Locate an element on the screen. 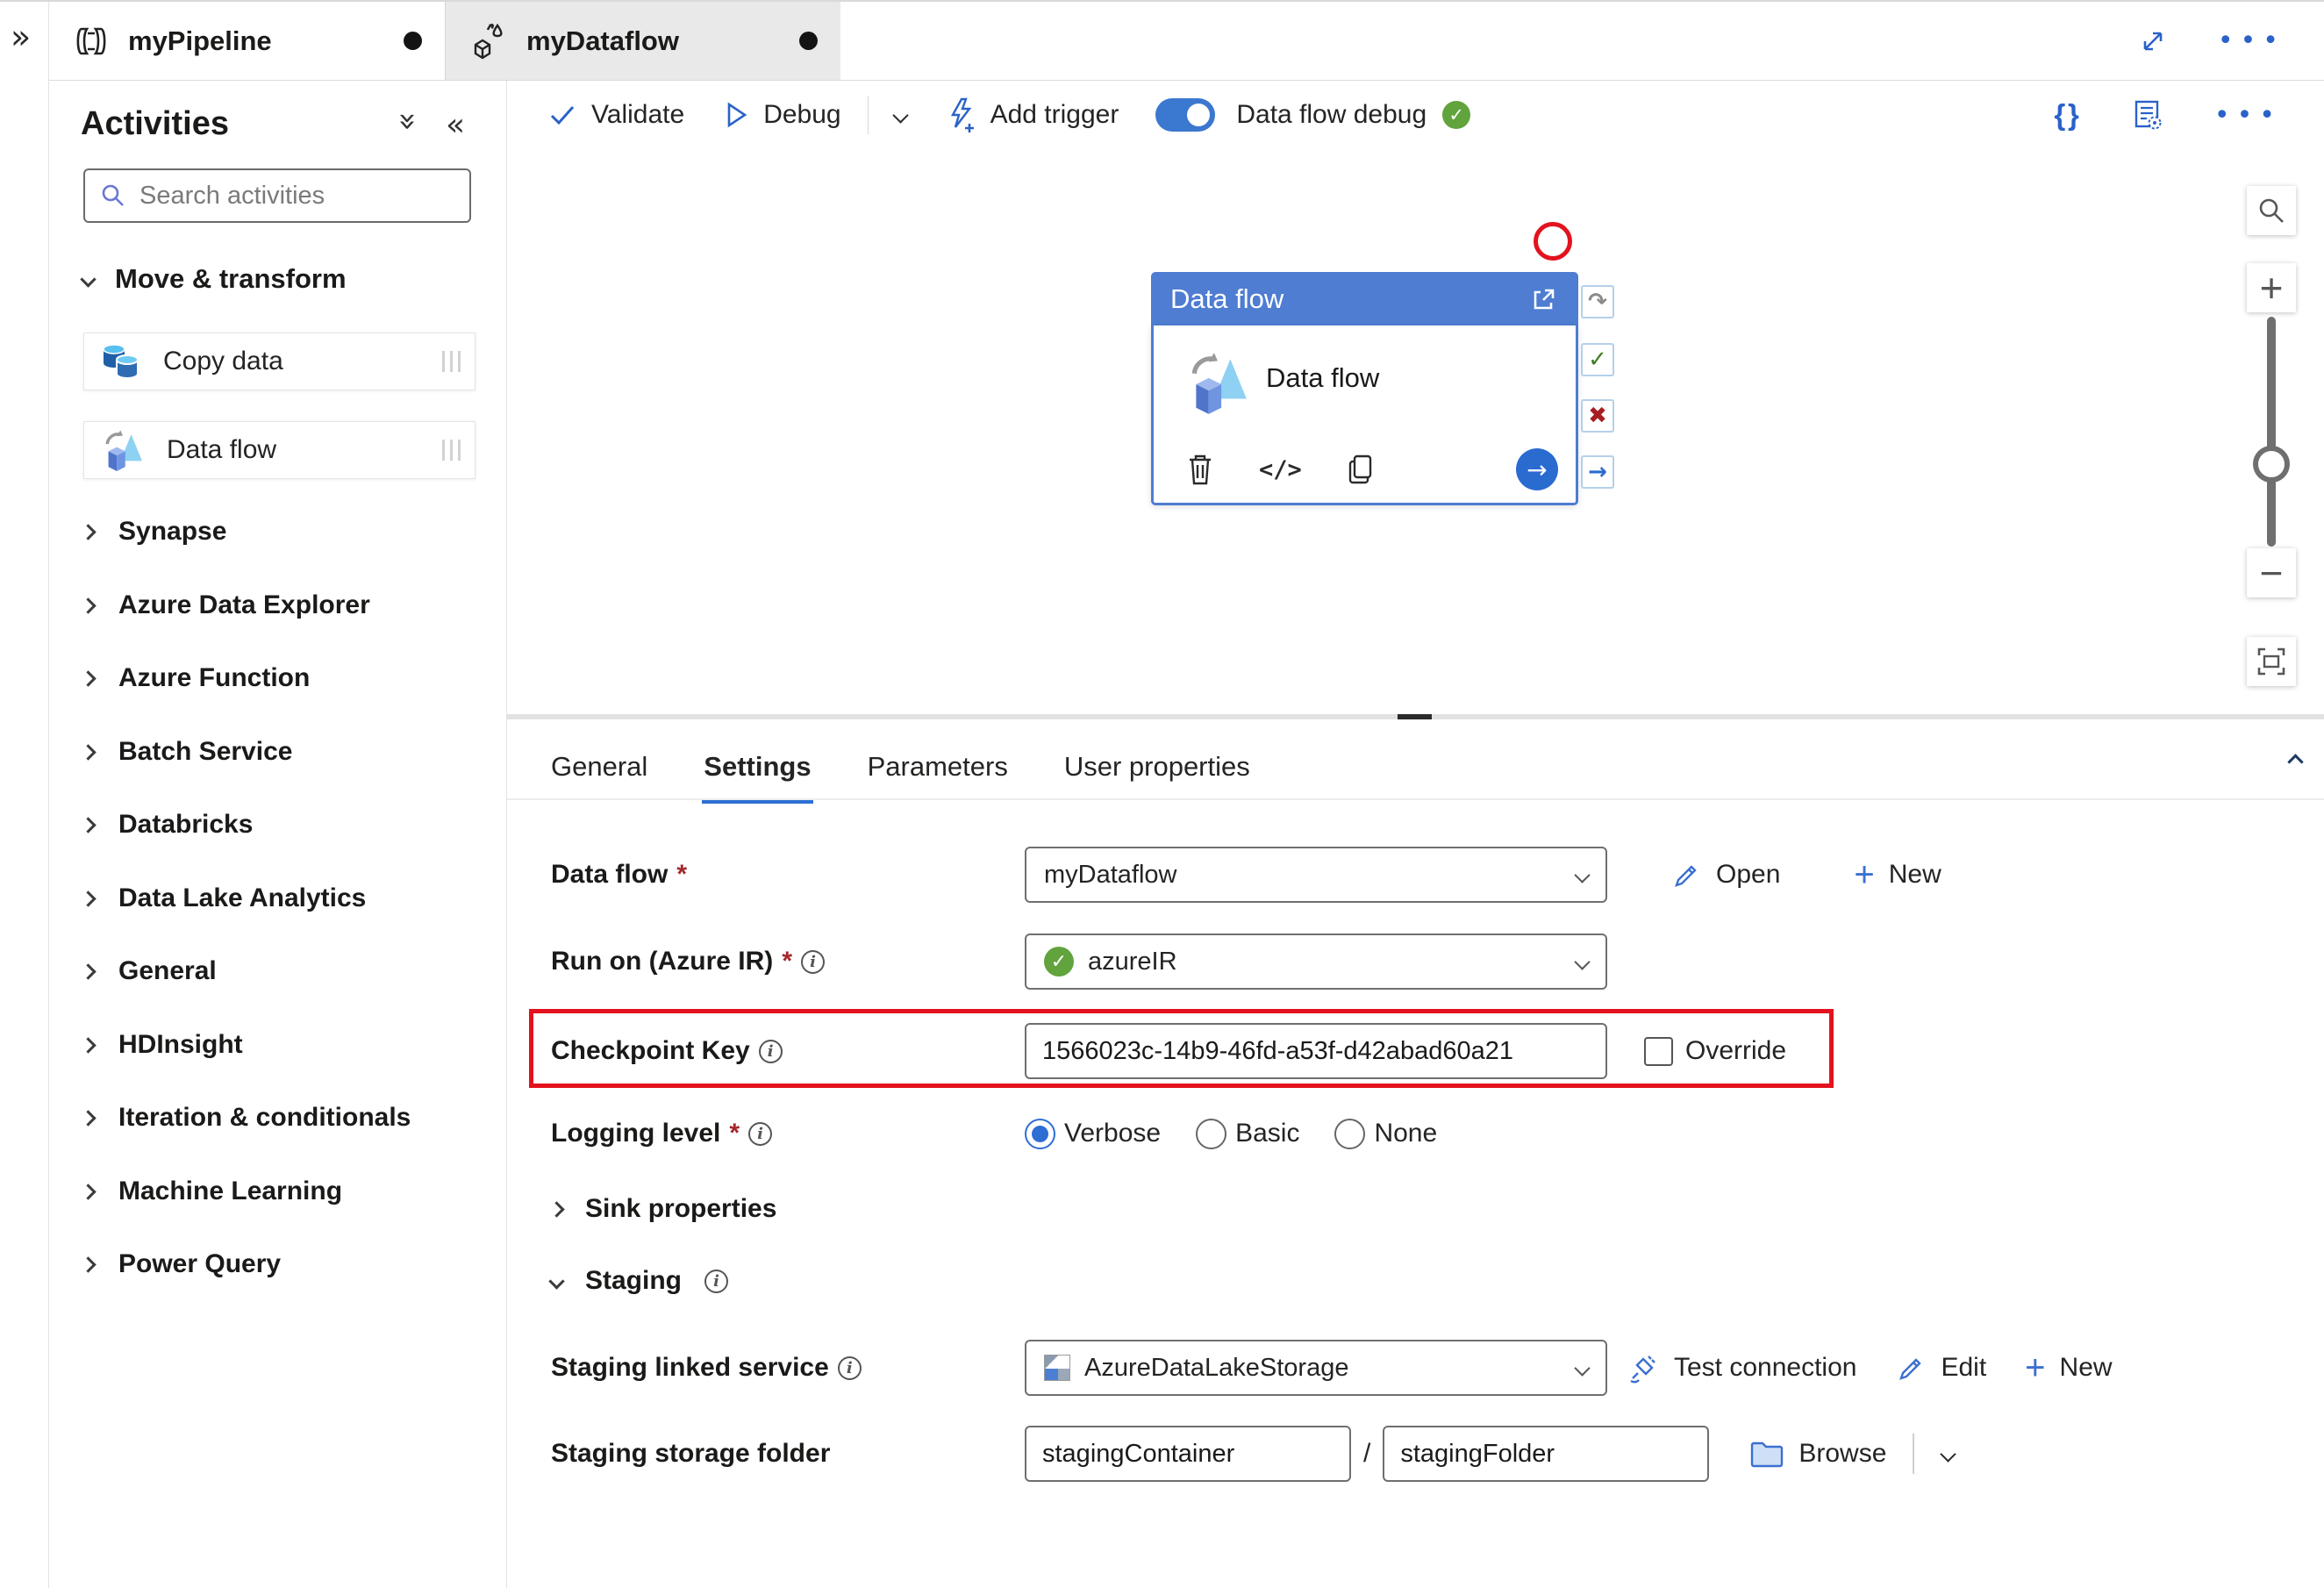 This screenshot has height=1588, width=2324. add-trigger-button: Add trigger is located at coordinates (1033, 114).